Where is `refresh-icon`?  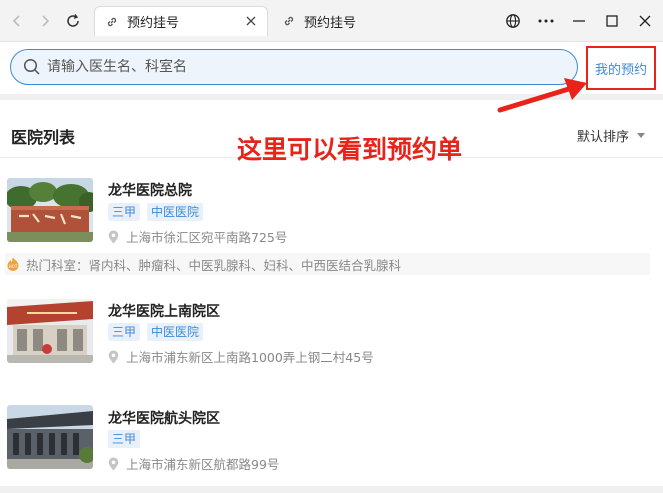
refresh-icon is located at coordinates (73, 21).